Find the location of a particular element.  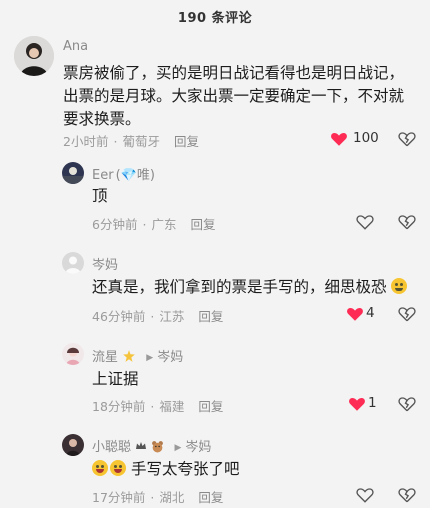

comment-text-line: 出票的是月球。大家出票一定要确定一下，不对就 is located at coordinates (234, 96).